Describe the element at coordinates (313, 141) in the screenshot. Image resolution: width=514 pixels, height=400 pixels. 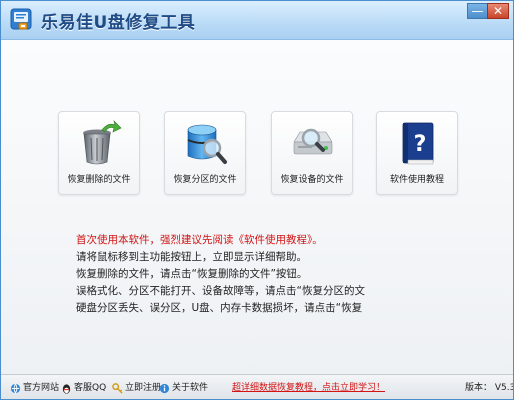
I see `hard-drive-magnifier-icon` at that location.